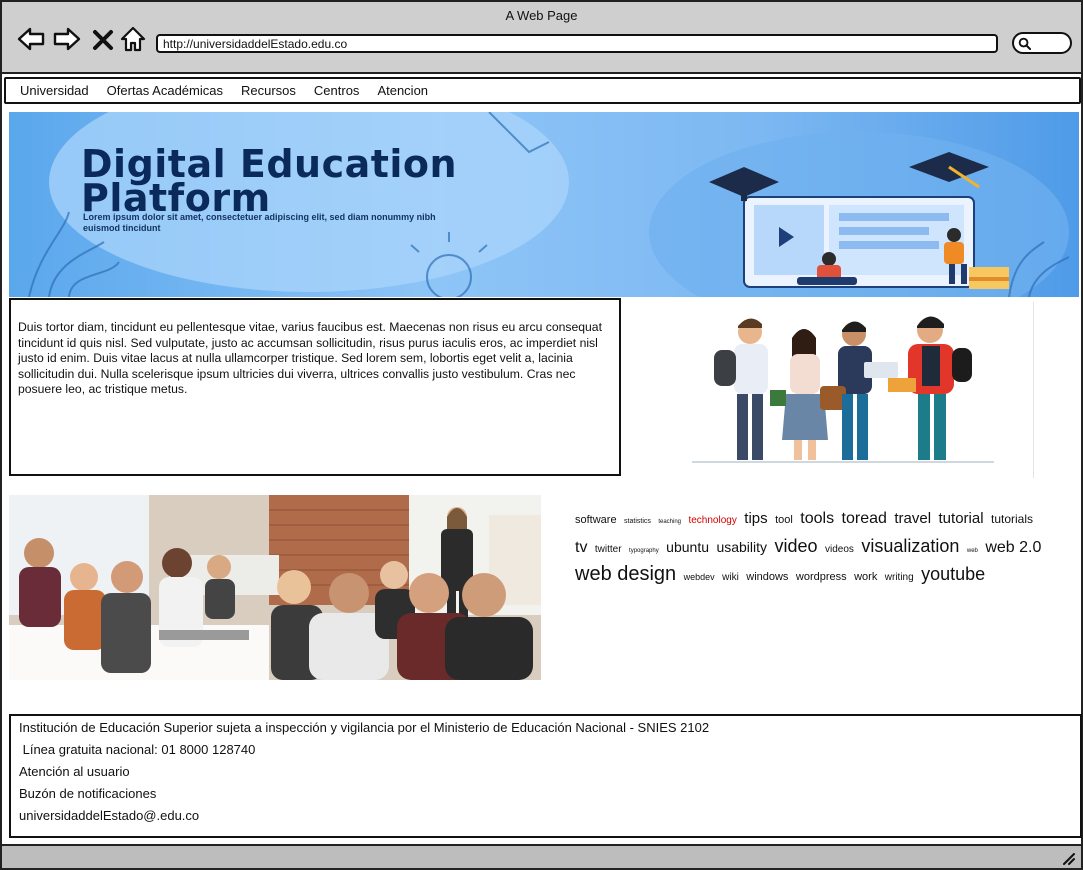  I want to click on forward-arrow-icon, so click(67, 39).